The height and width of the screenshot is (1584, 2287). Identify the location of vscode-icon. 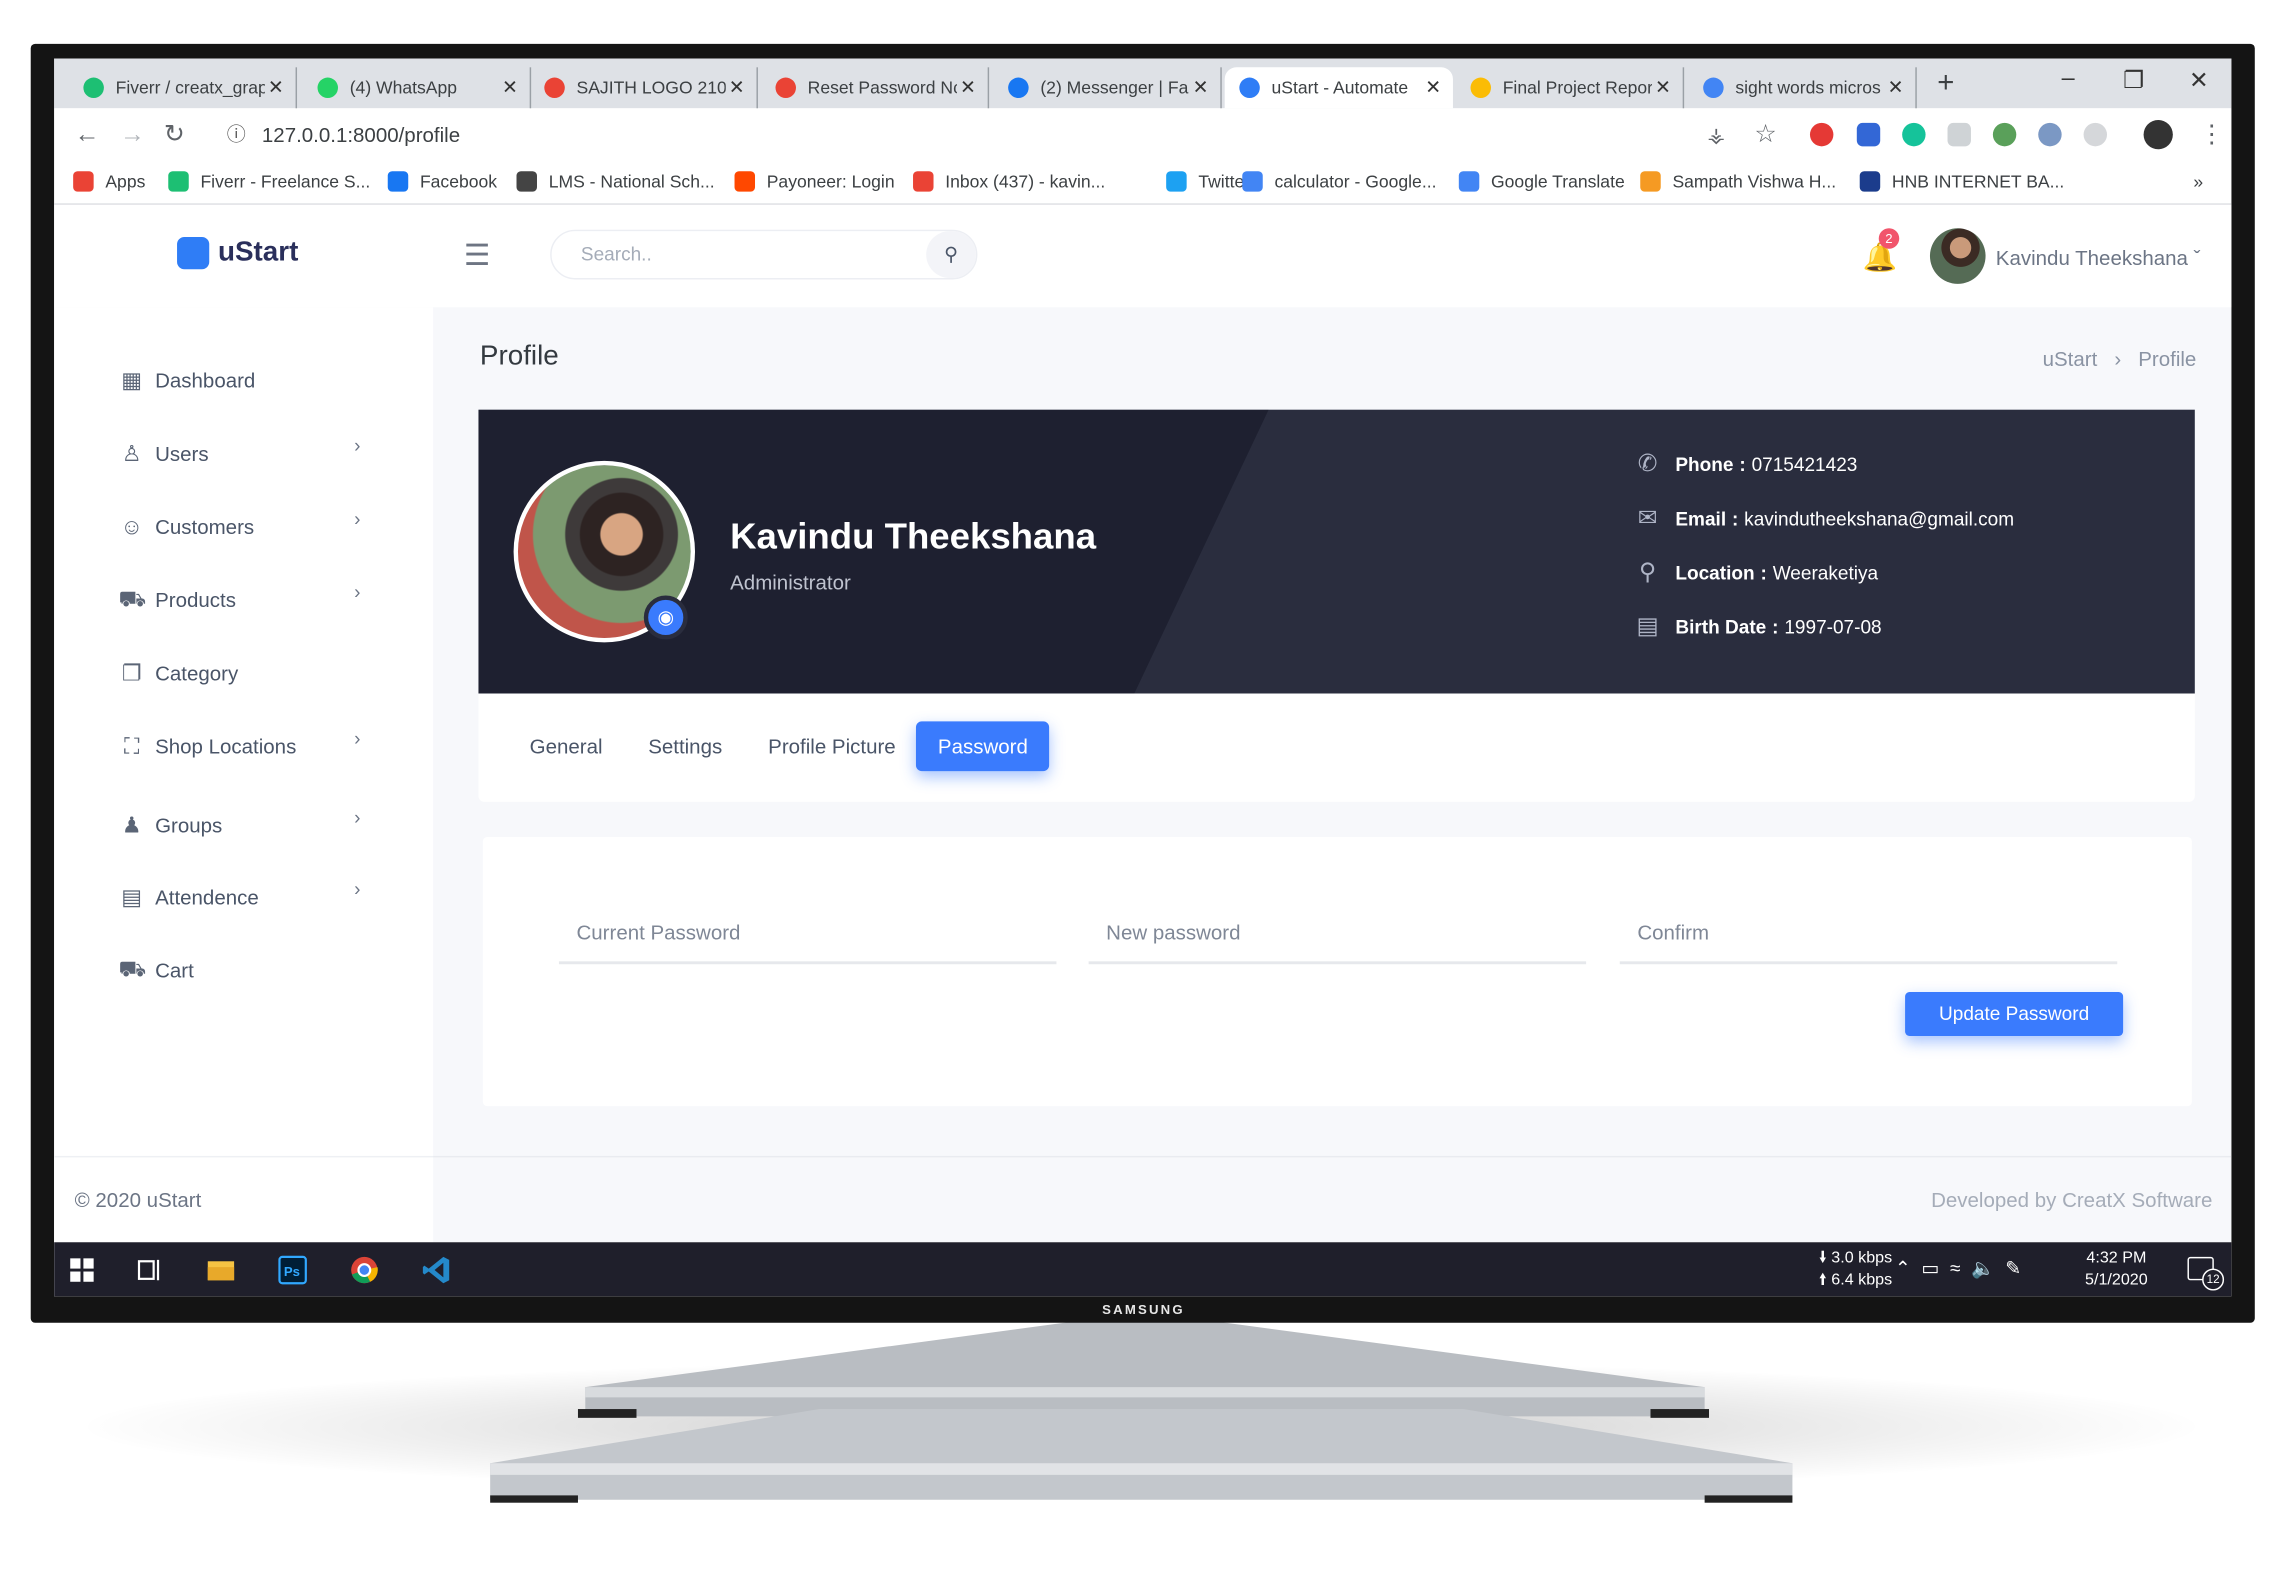
(436, 1270).